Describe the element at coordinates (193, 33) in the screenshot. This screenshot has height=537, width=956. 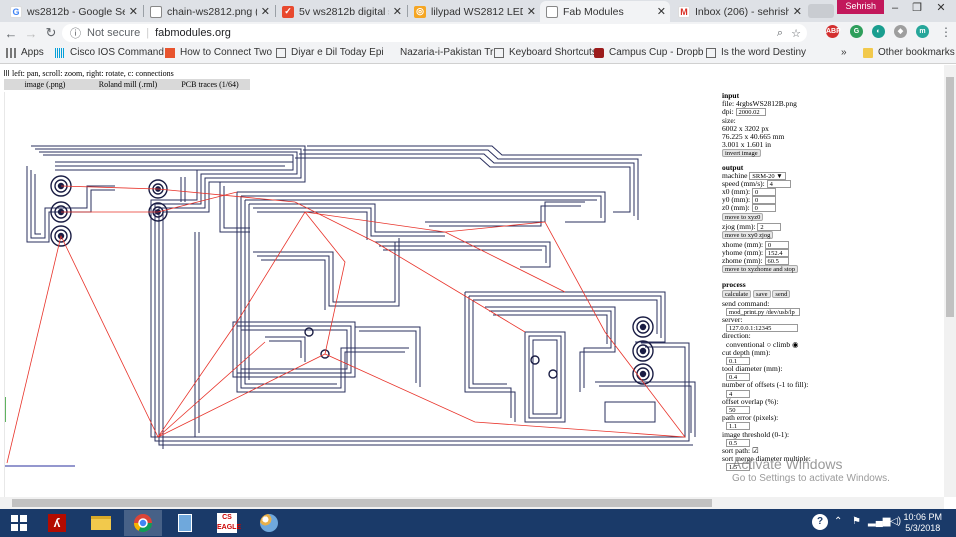
I see `url-text: fabmodules.org` at that location.